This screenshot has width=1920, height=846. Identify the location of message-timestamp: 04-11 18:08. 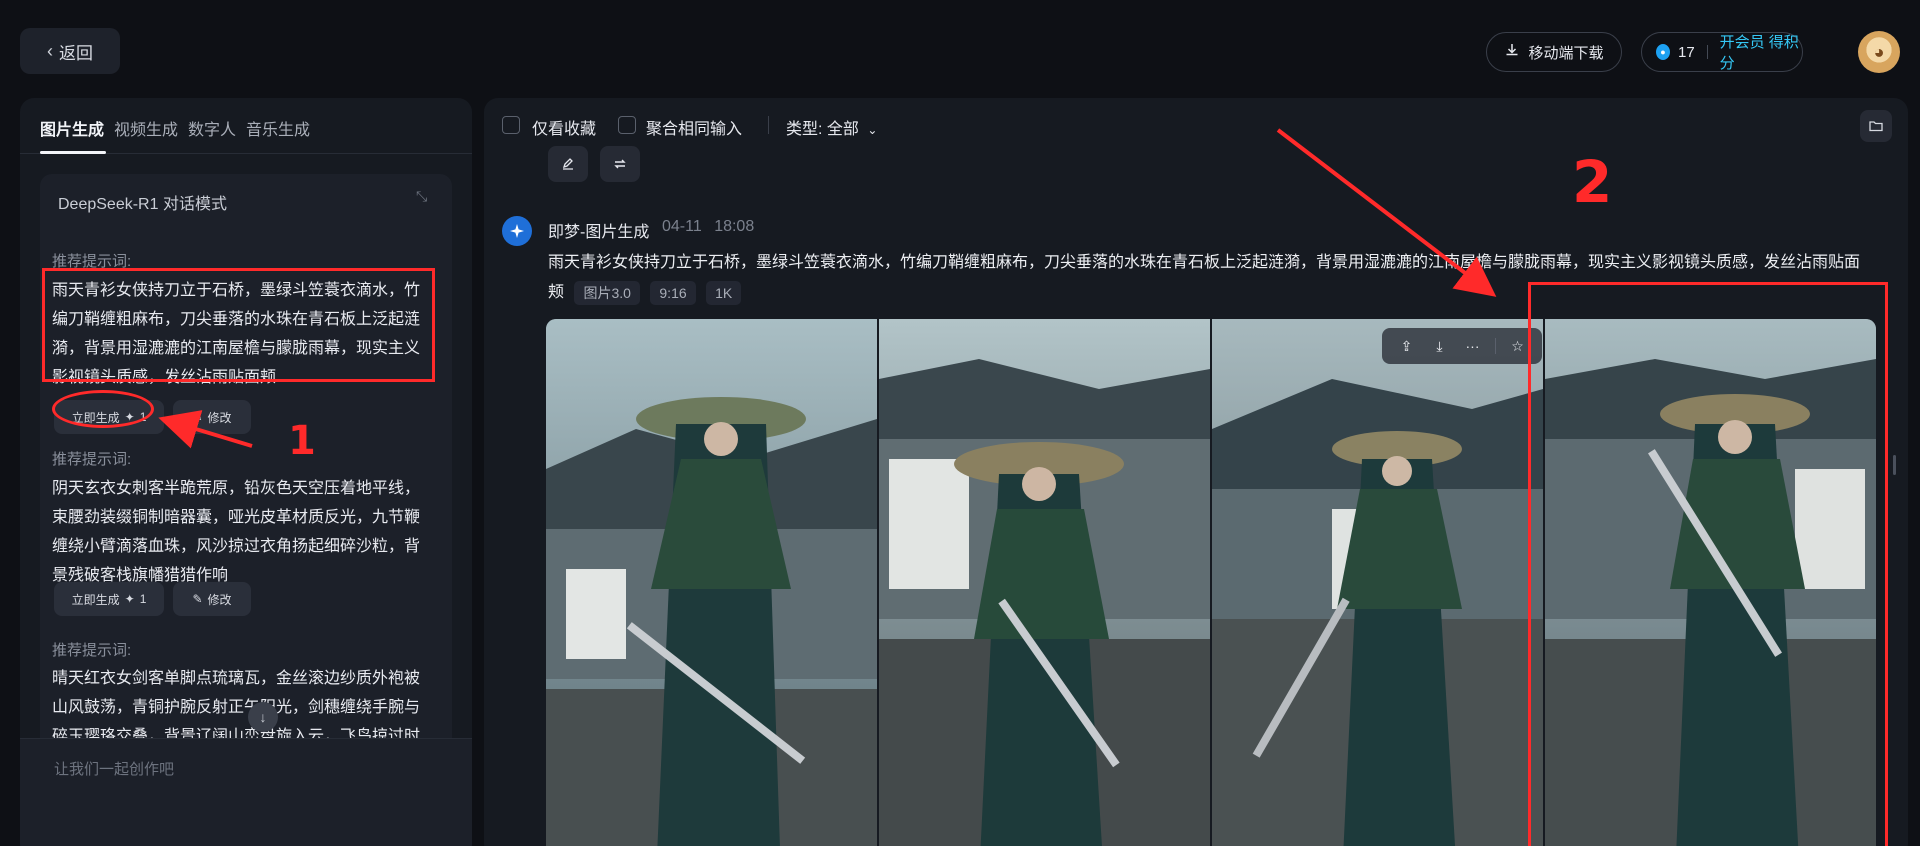
(708, 227).